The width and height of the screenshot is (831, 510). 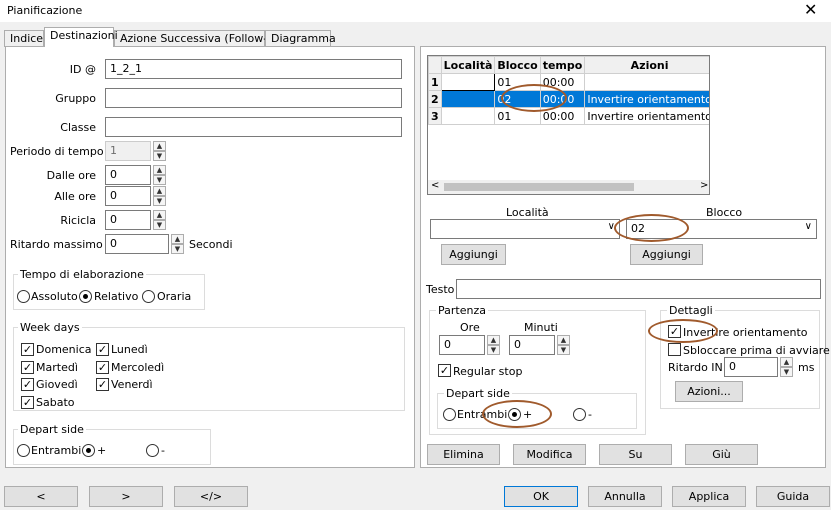 I want to click on col-azioni: Azioni, so click(x=646, y=65).